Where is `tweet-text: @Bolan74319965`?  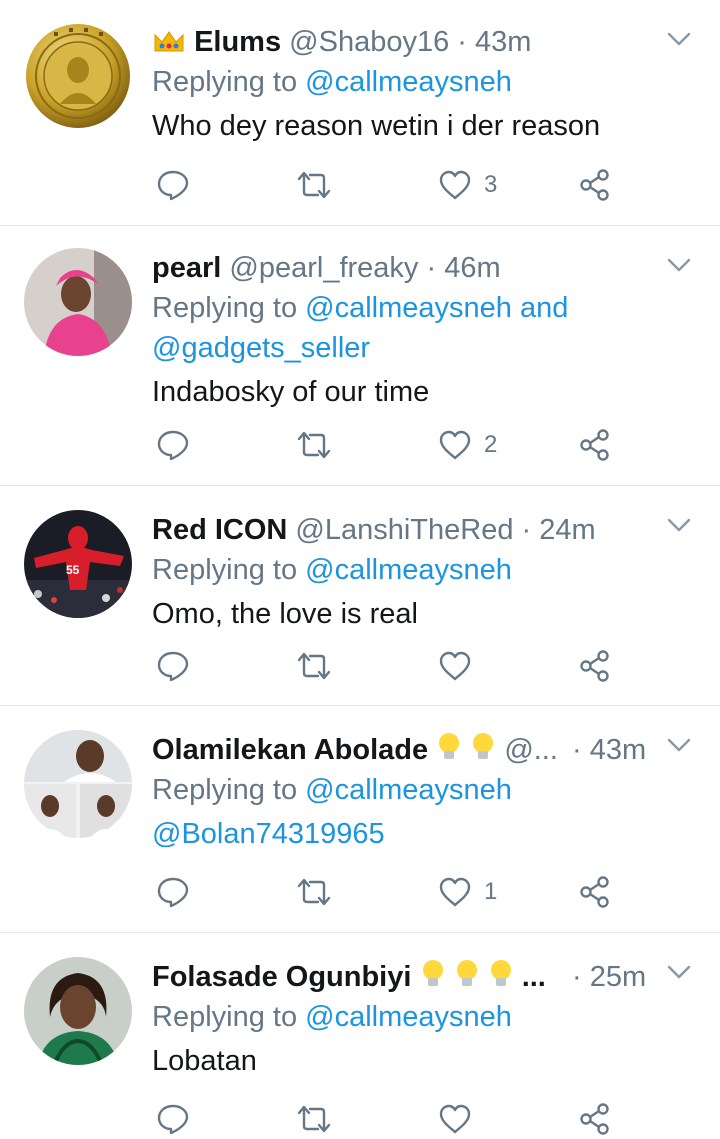
tweet-text: @Bolan74319965 is located at coordinates (426, 834).